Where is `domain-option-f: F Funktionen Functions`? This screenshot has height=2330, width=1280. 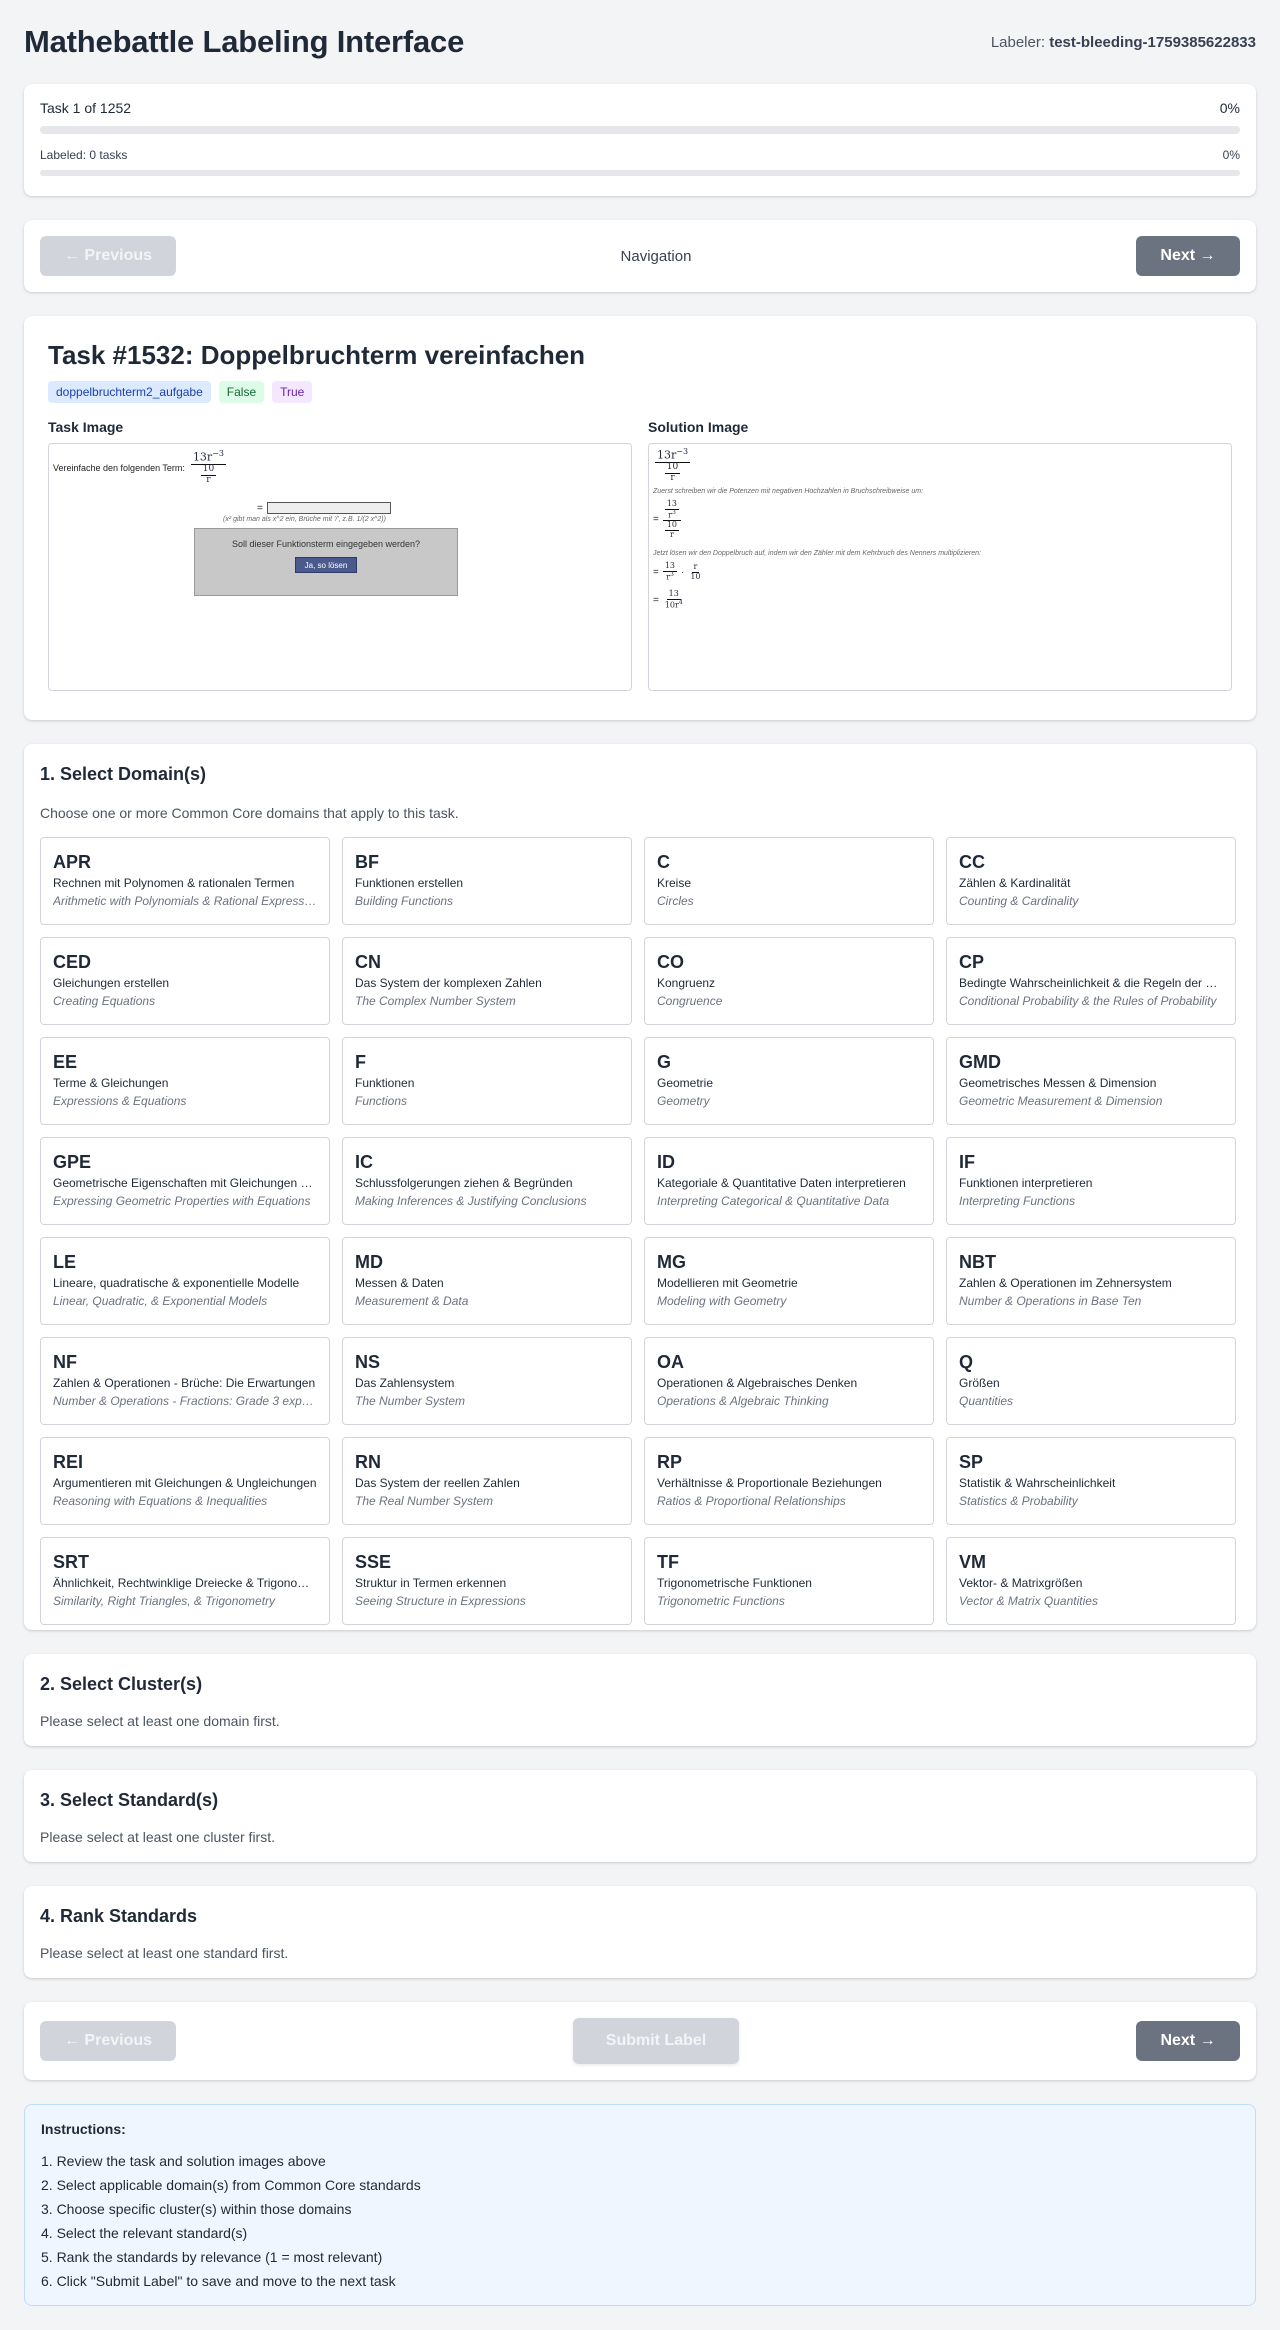
domain-option-f: F Funktionen Functions is located at coordinates (487, 1081).